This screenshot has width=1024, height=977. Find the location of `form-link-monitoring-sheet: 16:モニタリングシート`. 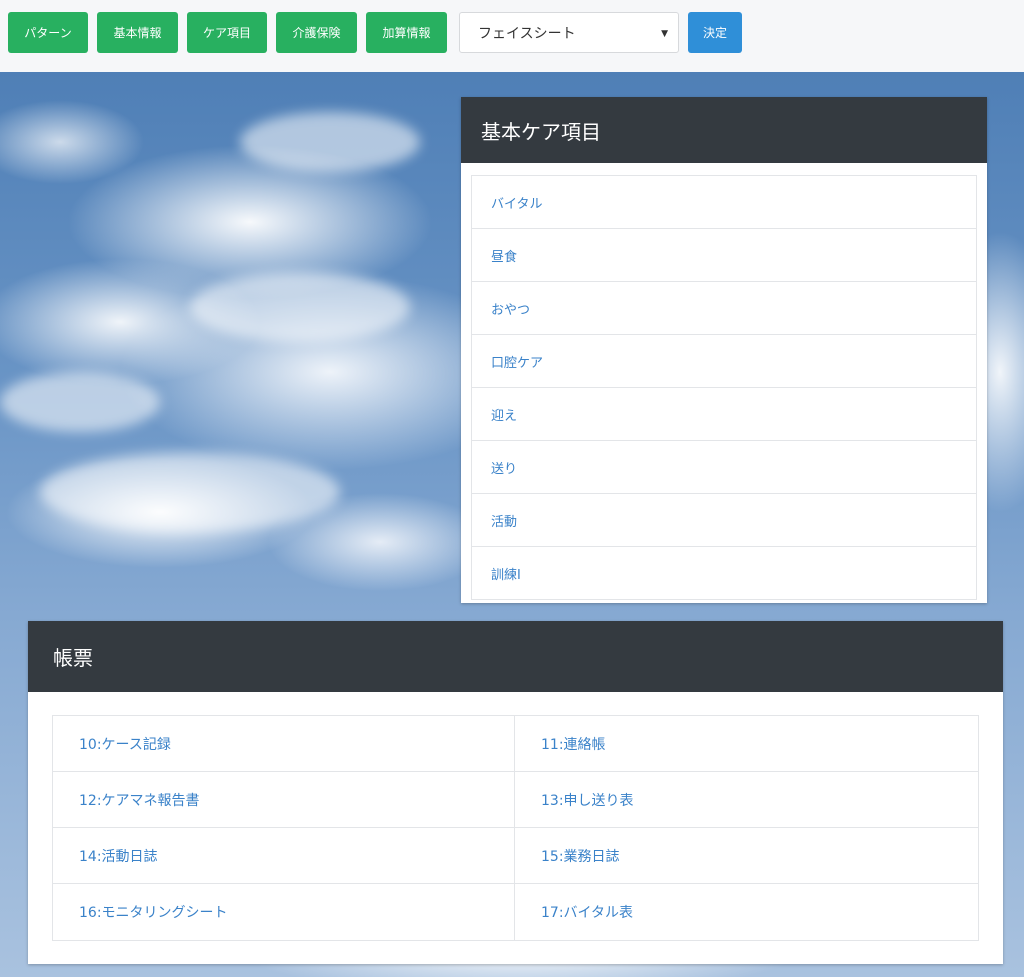

form-link-monitoring-sheet: 16:モニタリングシート is located at coordinates (284, 912).